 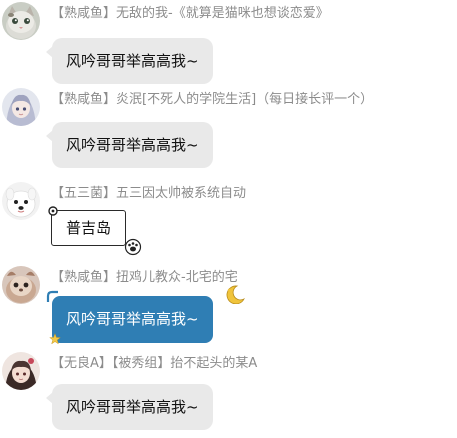 I want to click on cat-avatar-icon, so click(x=21, y=21).